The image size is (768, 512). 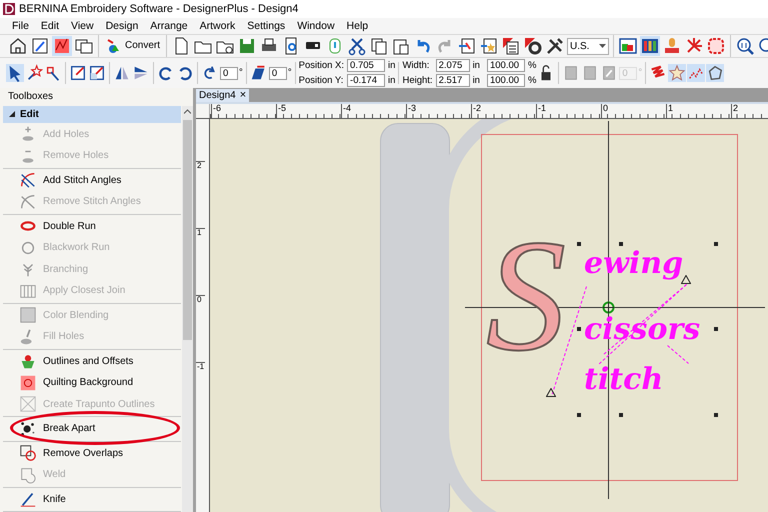 I want to click on size-field: 2.517, so click(x=453, y=80).